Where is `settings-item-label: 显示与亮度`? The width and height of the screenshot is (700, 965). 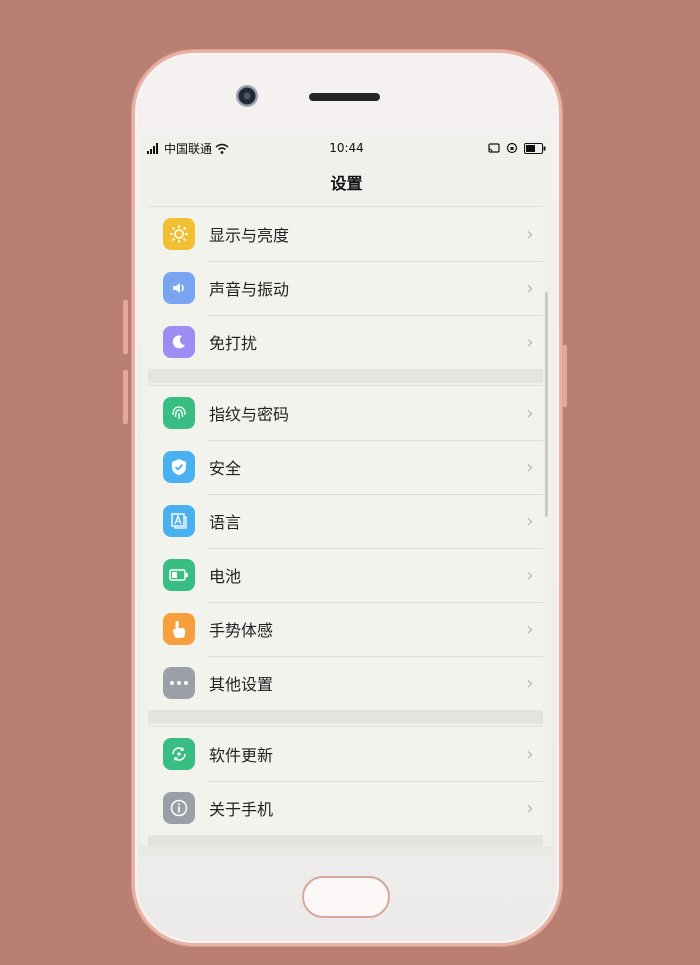 settings-item-label: 显示与亮度 is located at coordinates (249, 235).